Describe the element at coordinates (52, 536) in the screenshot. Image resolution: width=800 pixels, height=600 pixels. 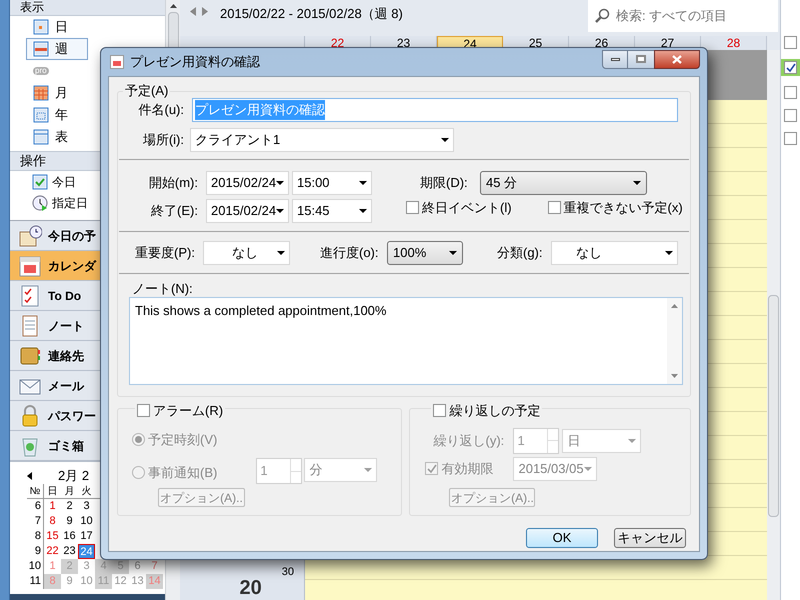
I see `day-cell: 15` at that location.